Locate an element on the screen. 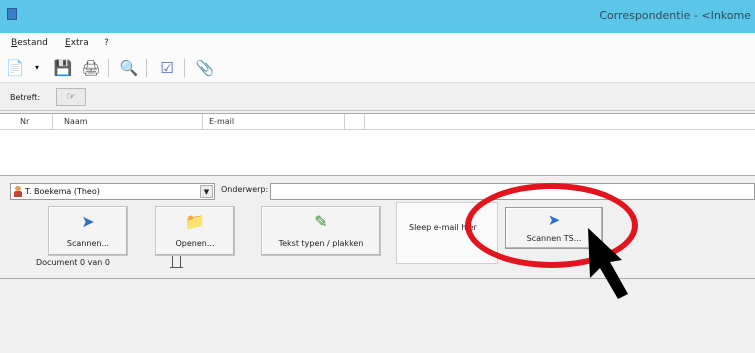  type-paste-button-label: Tekst typen / plakken is located at coordinates (321, 243).